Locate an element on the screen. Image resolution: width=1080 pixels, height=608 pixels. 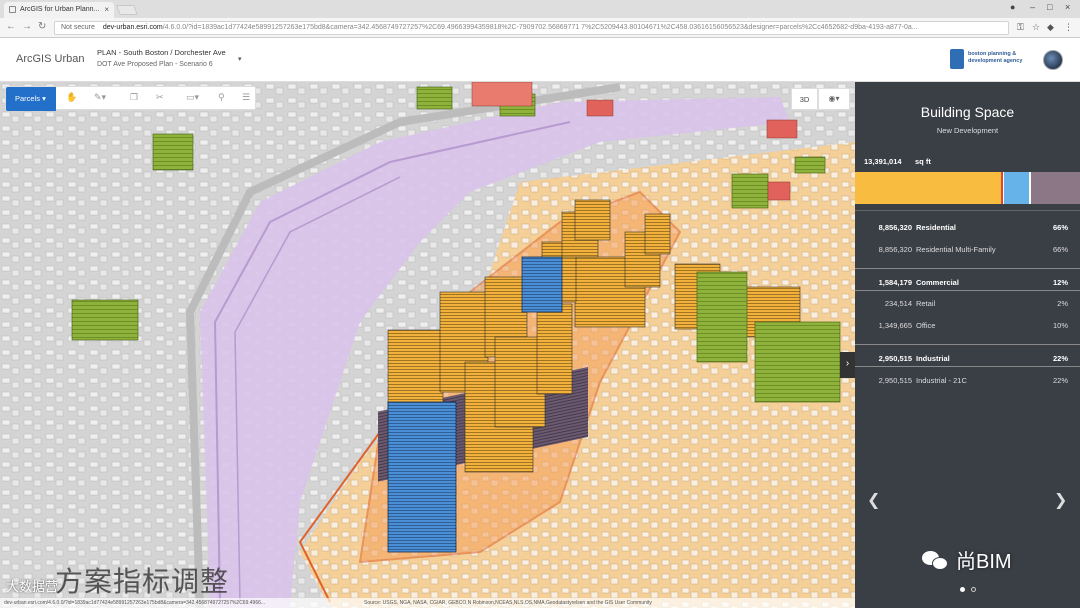
back-icon: ← is located at coordinates (11, 26).